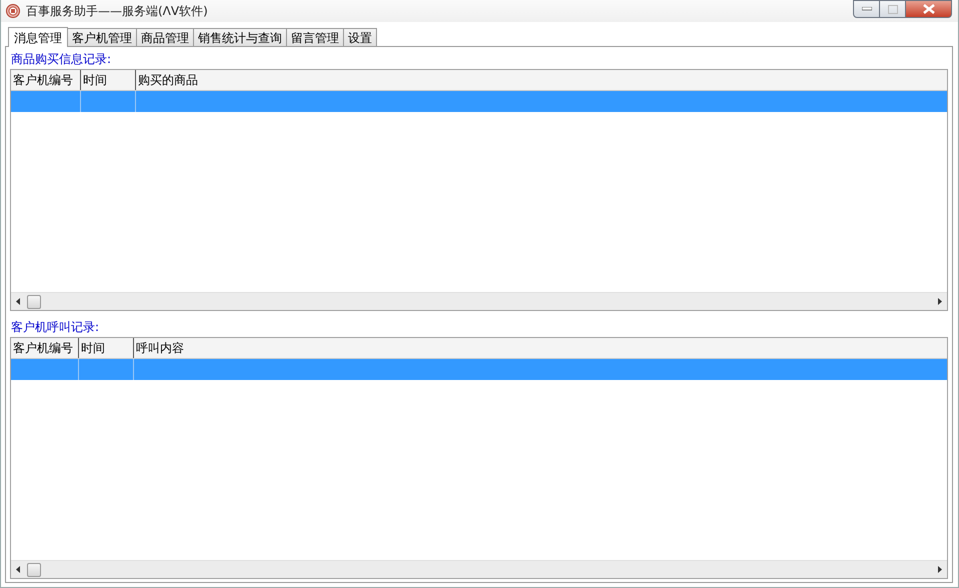 The height and width of the screenshot is (588, 959). What do you see at coordinates (102, 37) in the screenshot?
I see `tab: 客户机管理` at bounding box center [102, 37].